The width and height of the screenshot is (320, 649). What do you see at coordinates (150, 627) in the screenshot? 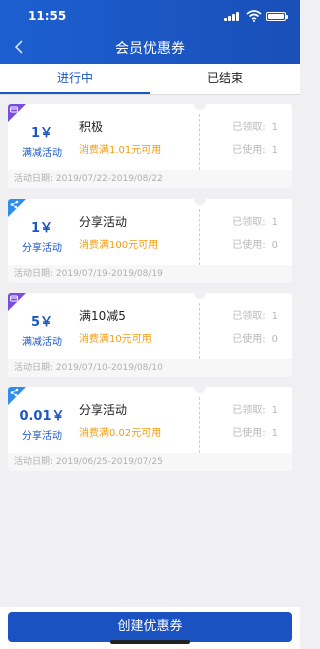
I see `create-coupon-button: 创建优惠券` at bounding box center [150, 627].